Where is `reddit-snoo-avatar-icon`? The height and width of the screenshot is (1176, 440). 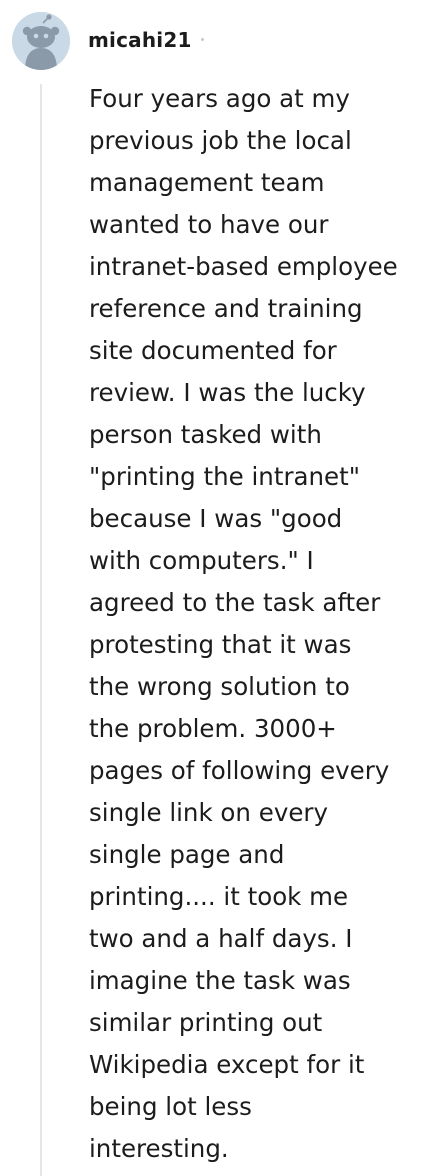 reddit-snoo-avatar-icon is located at coordinates (41, 41).